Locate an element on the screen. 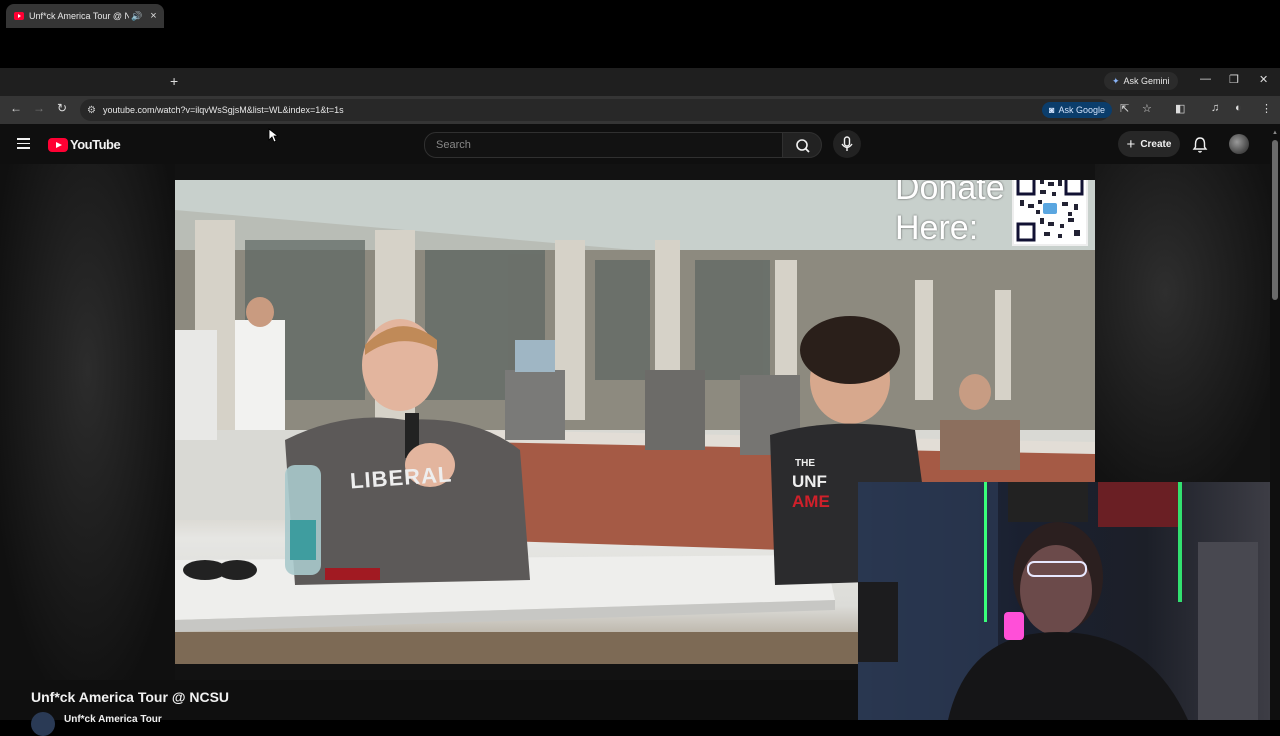 This screenshot has height=736, width=1280. video-title: Unf*ck America Tour @ NCSU is located at coordinates (130, 697).